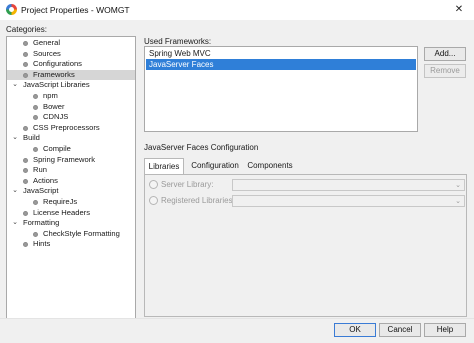 This screenshot has height=343, width=474. What do you see at coordinates (50, 95) in the screenshot?
I see `tree-item-label: npm` at bounding box center [50, 95].